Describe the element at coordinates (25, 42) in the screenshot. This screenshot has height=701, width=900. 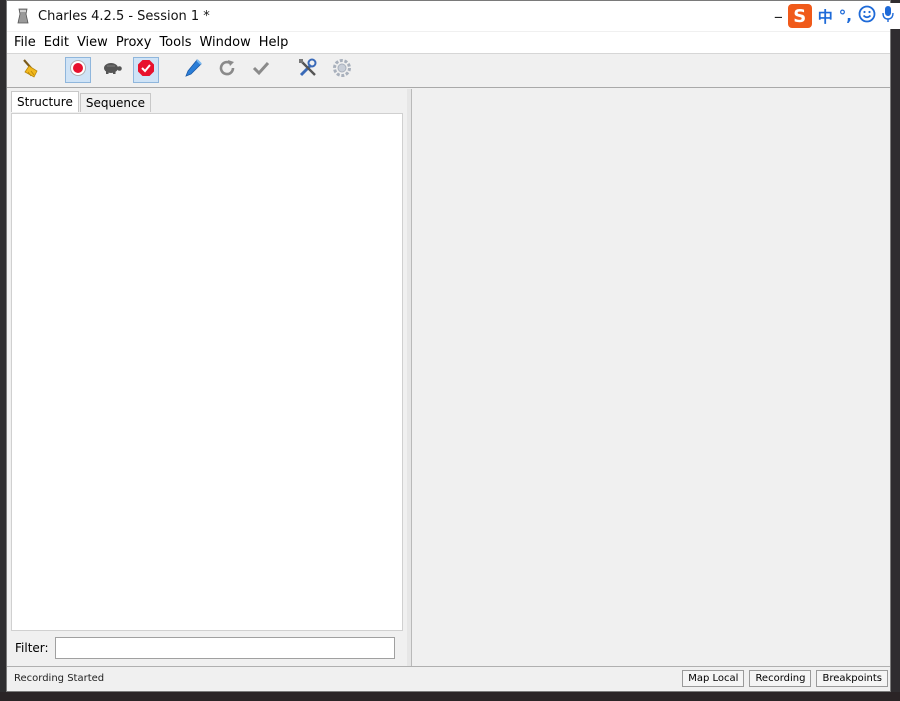
I see `menu-file: File` at that location.